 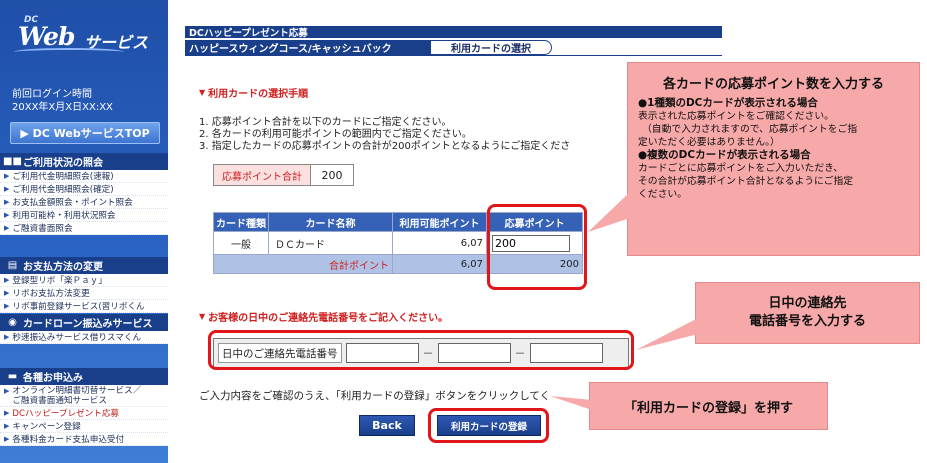 I want to click on menu-item-happy-present: ▶ DCハッピープレゼント応募, so click(x=84, y=413).